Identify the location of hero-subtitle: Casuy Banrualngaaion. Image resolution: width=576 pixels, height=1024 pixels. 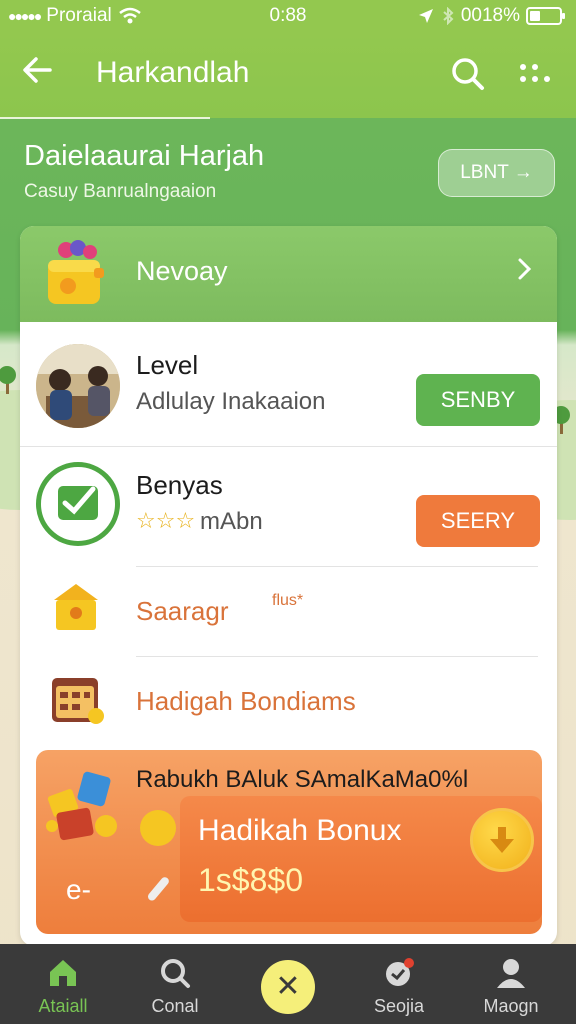
(120, 191).